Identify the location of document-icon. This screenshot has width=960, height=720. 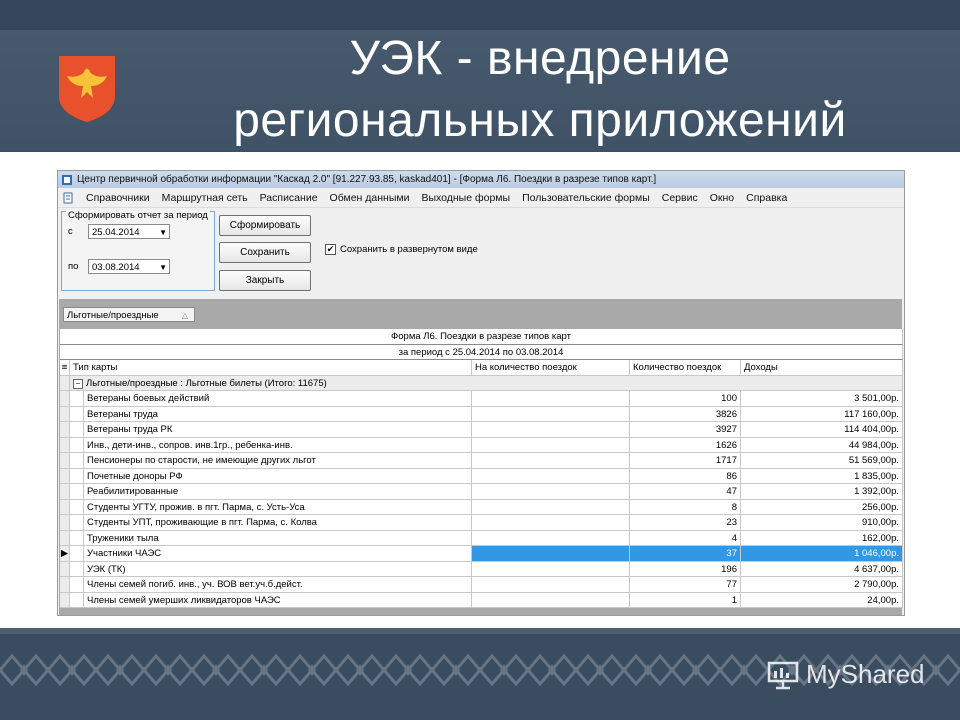
(68, 198).